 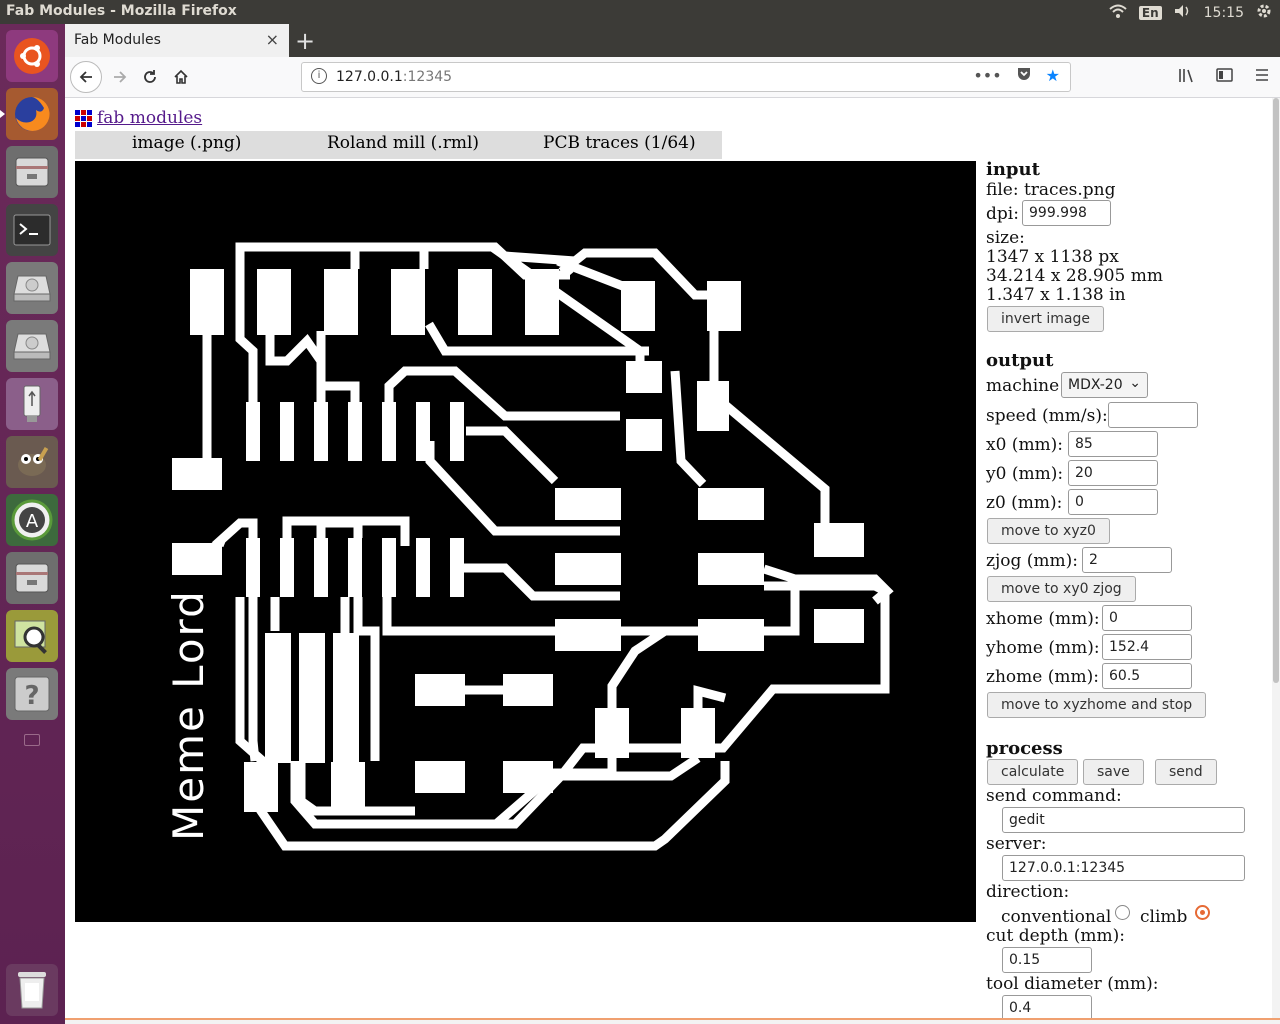 What do you see at coordinates (1147, 647) in the screenshot?
I see `yhome-input: 152.4` at bounding box center [1147, 647].